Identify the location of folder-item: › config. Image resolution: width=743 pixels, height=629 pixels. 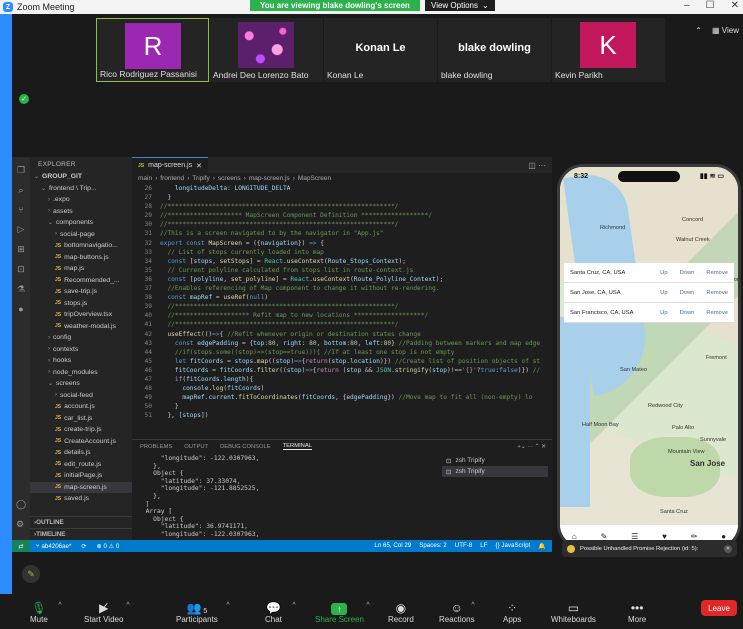
(81, 338).